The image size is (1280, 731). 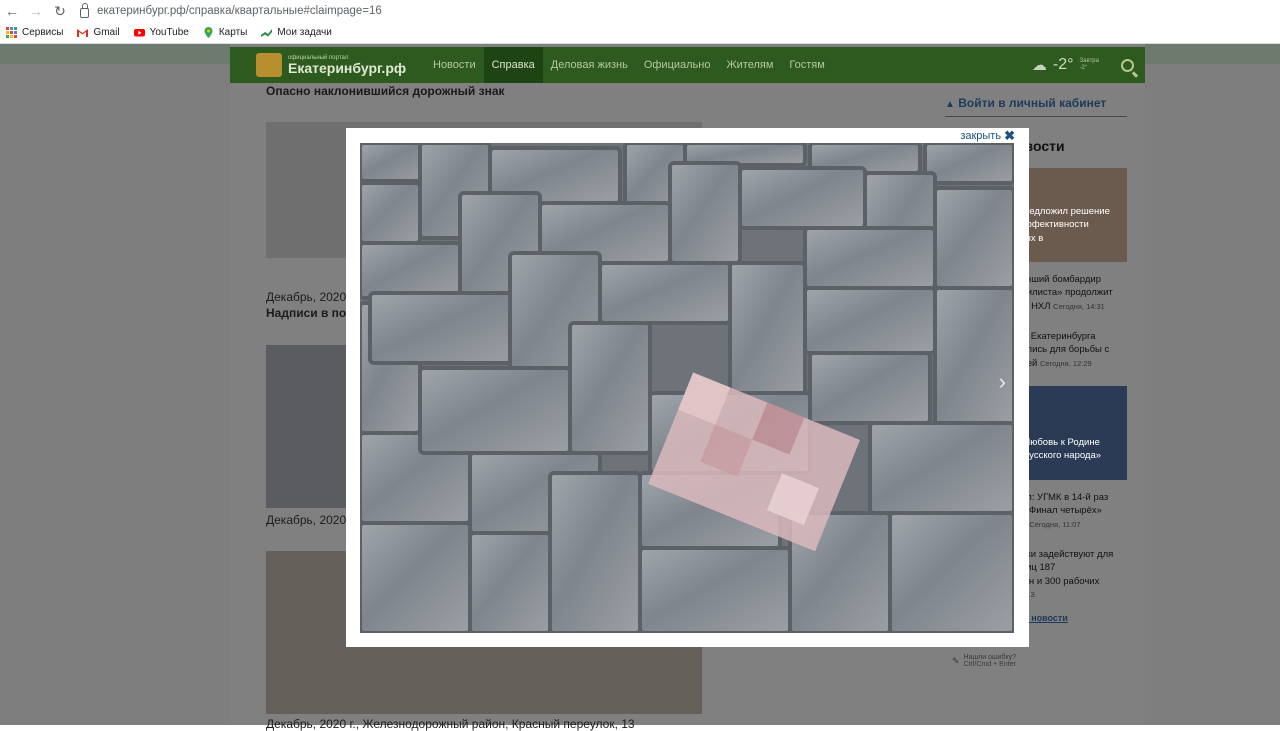 What do you see at coordinates (1065, 363) in the screenshot?
I see `news-time: Сегодня, 12:29` at bounding box center [1065, 363].